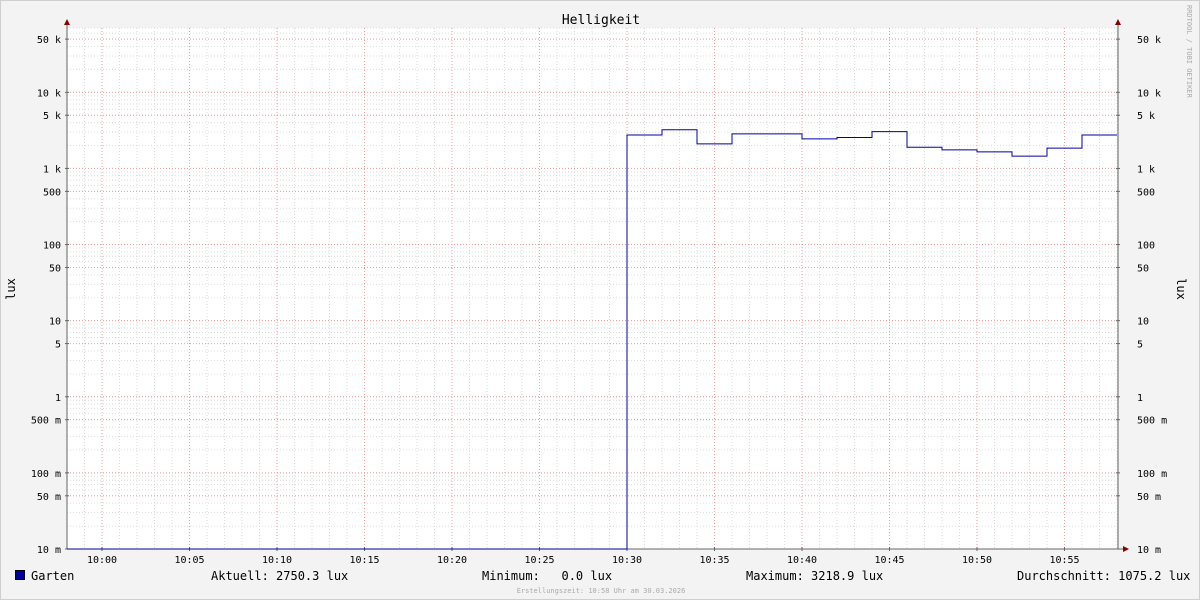 The image size is (1200, 600). What do you see at coordinates (627, 560) in the screenshot?
I see `x-tick-label: 10:30` at bounding box center [627, 560].